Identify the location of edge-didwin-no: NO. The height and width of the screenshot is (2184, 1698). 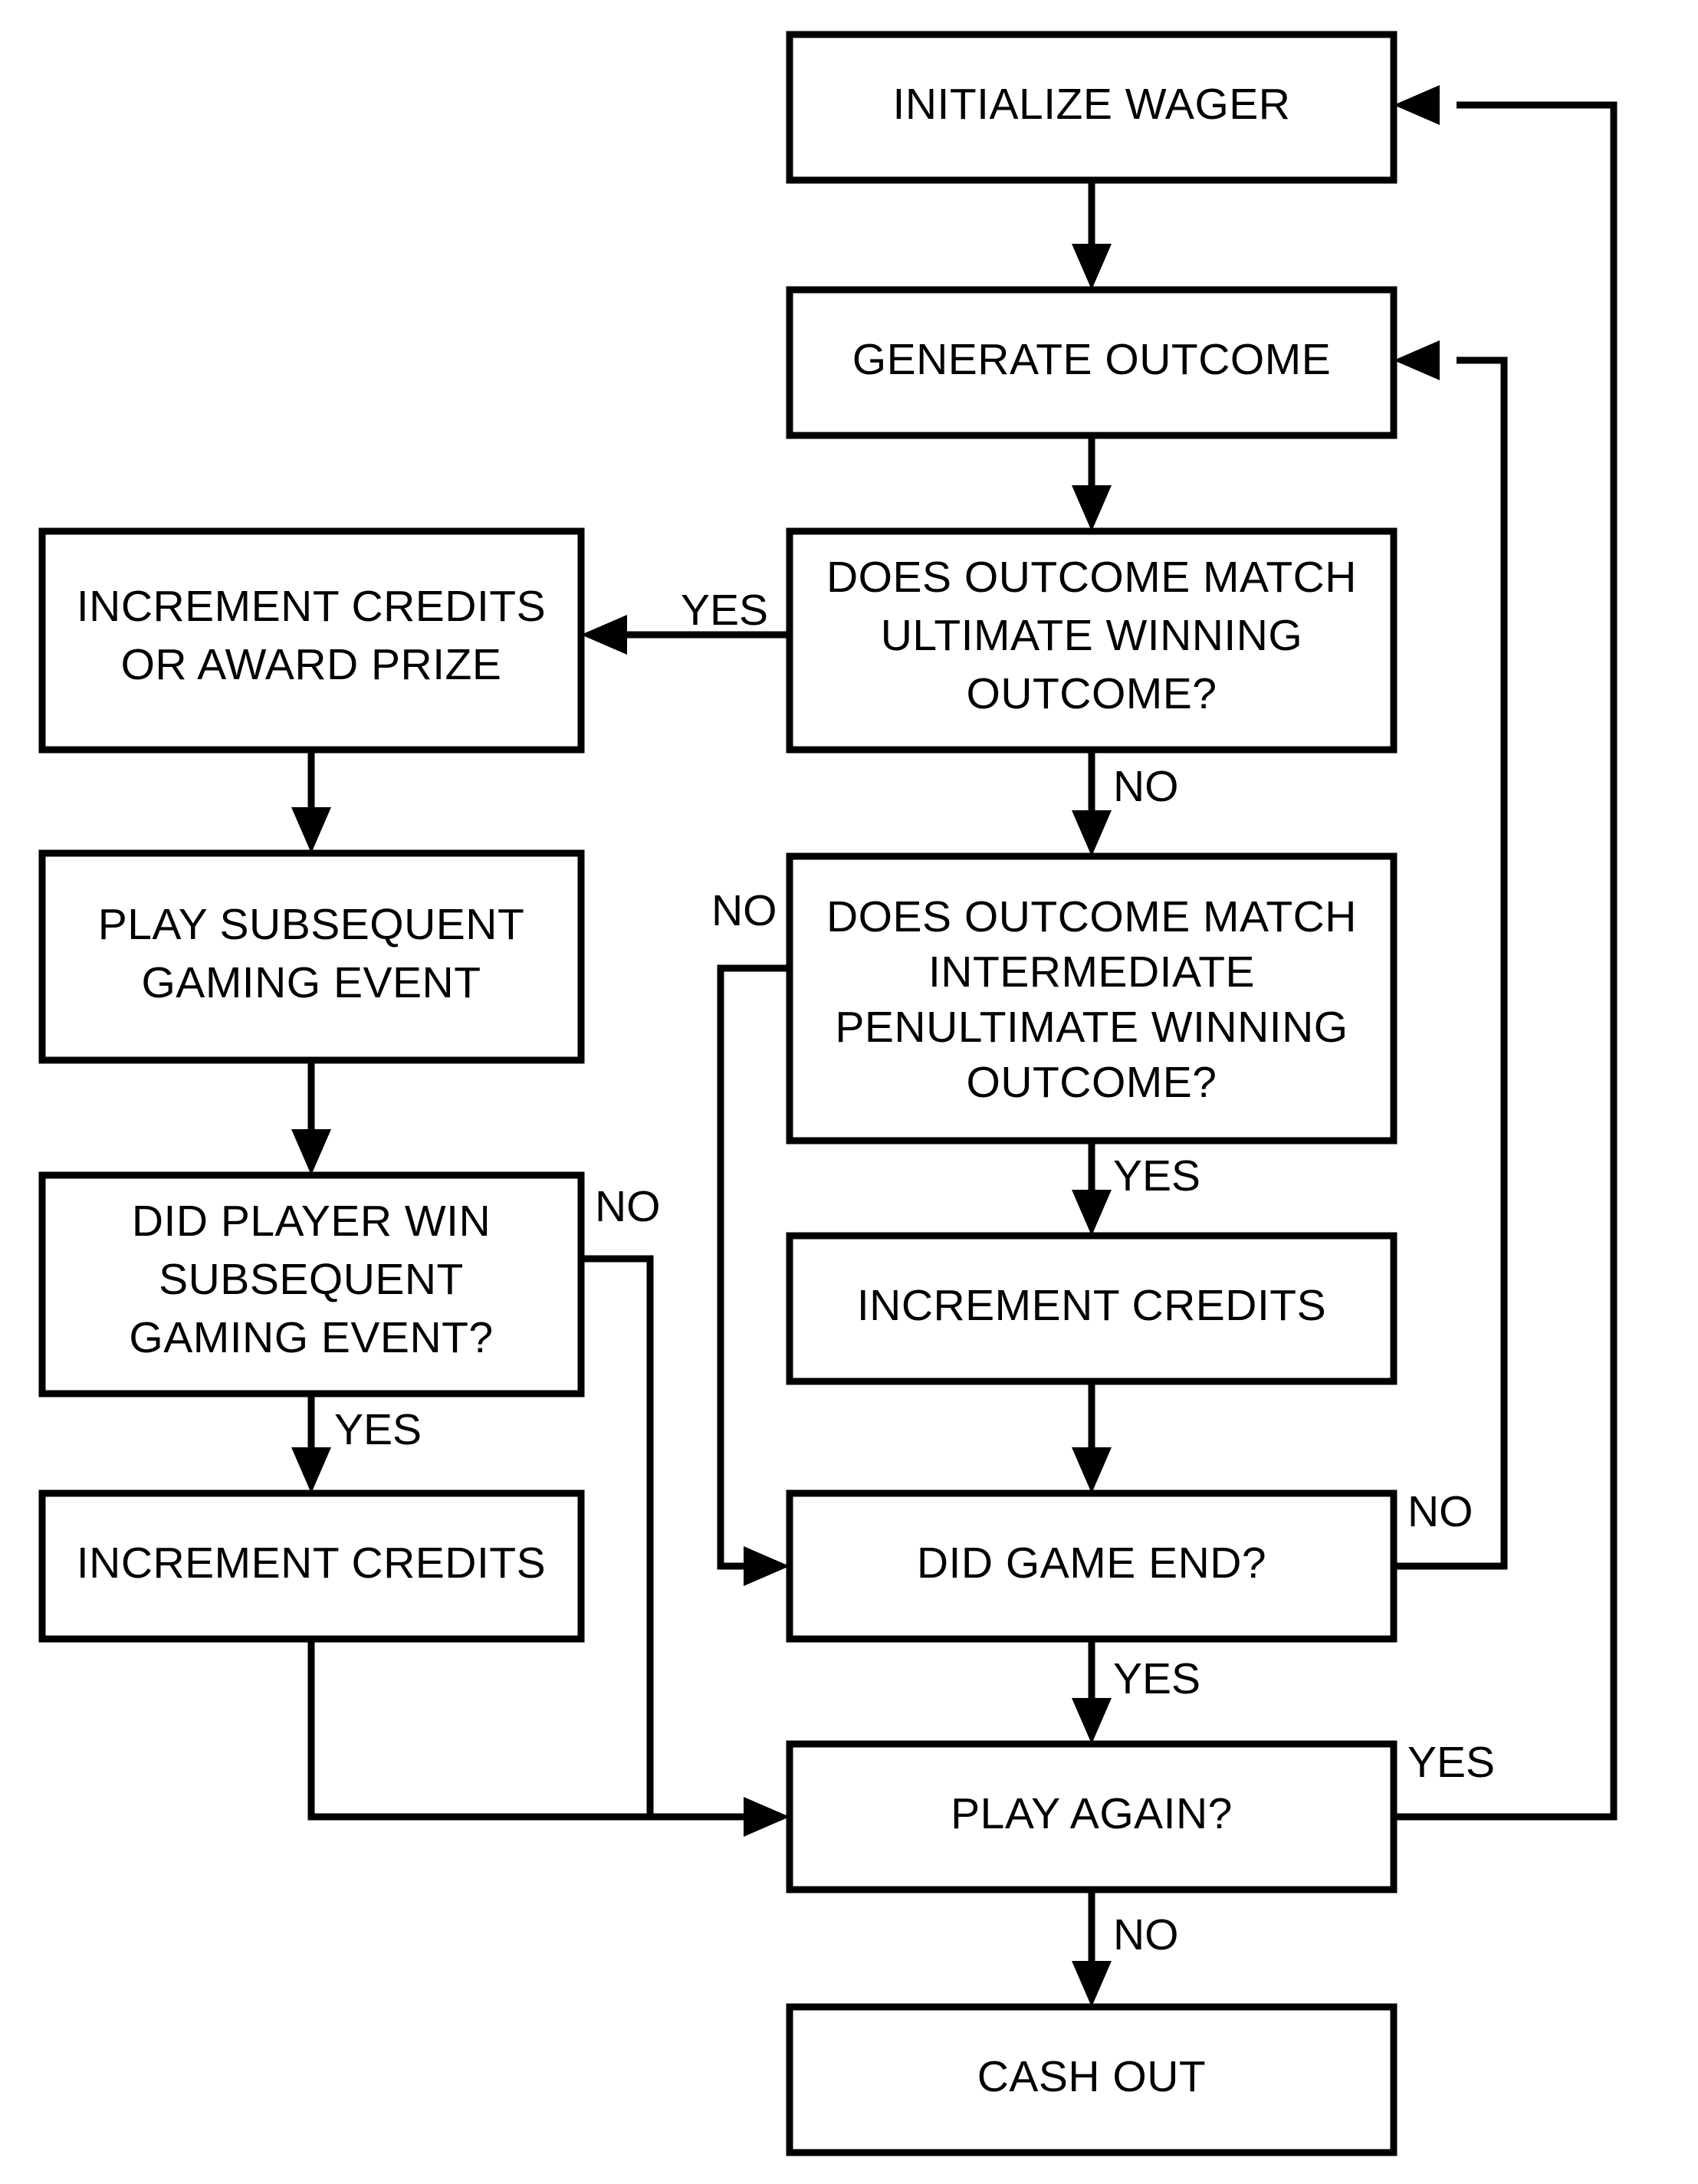
(621, 1499).